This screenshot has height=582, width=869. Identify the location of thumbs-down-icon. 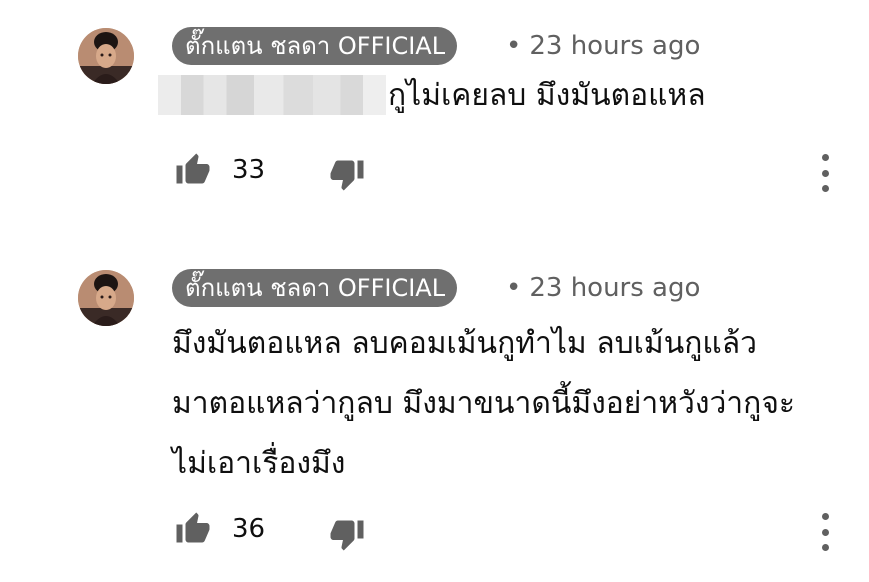
(347, 534).